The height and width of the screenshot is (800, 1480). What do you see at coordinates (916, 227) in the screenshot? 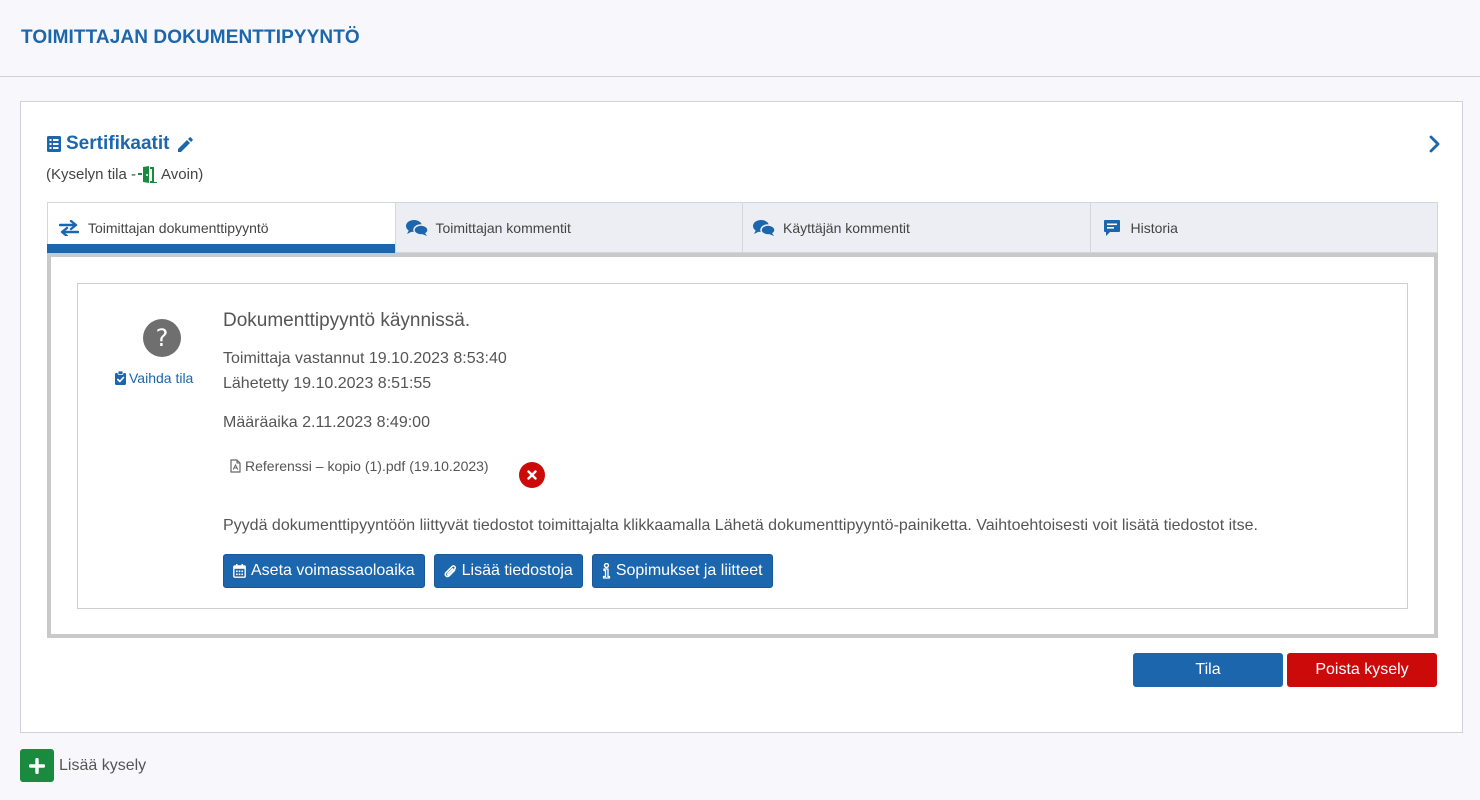
I see `tab-user-comments: Käyttäjän kommentit` at bounding box center [916, 227].